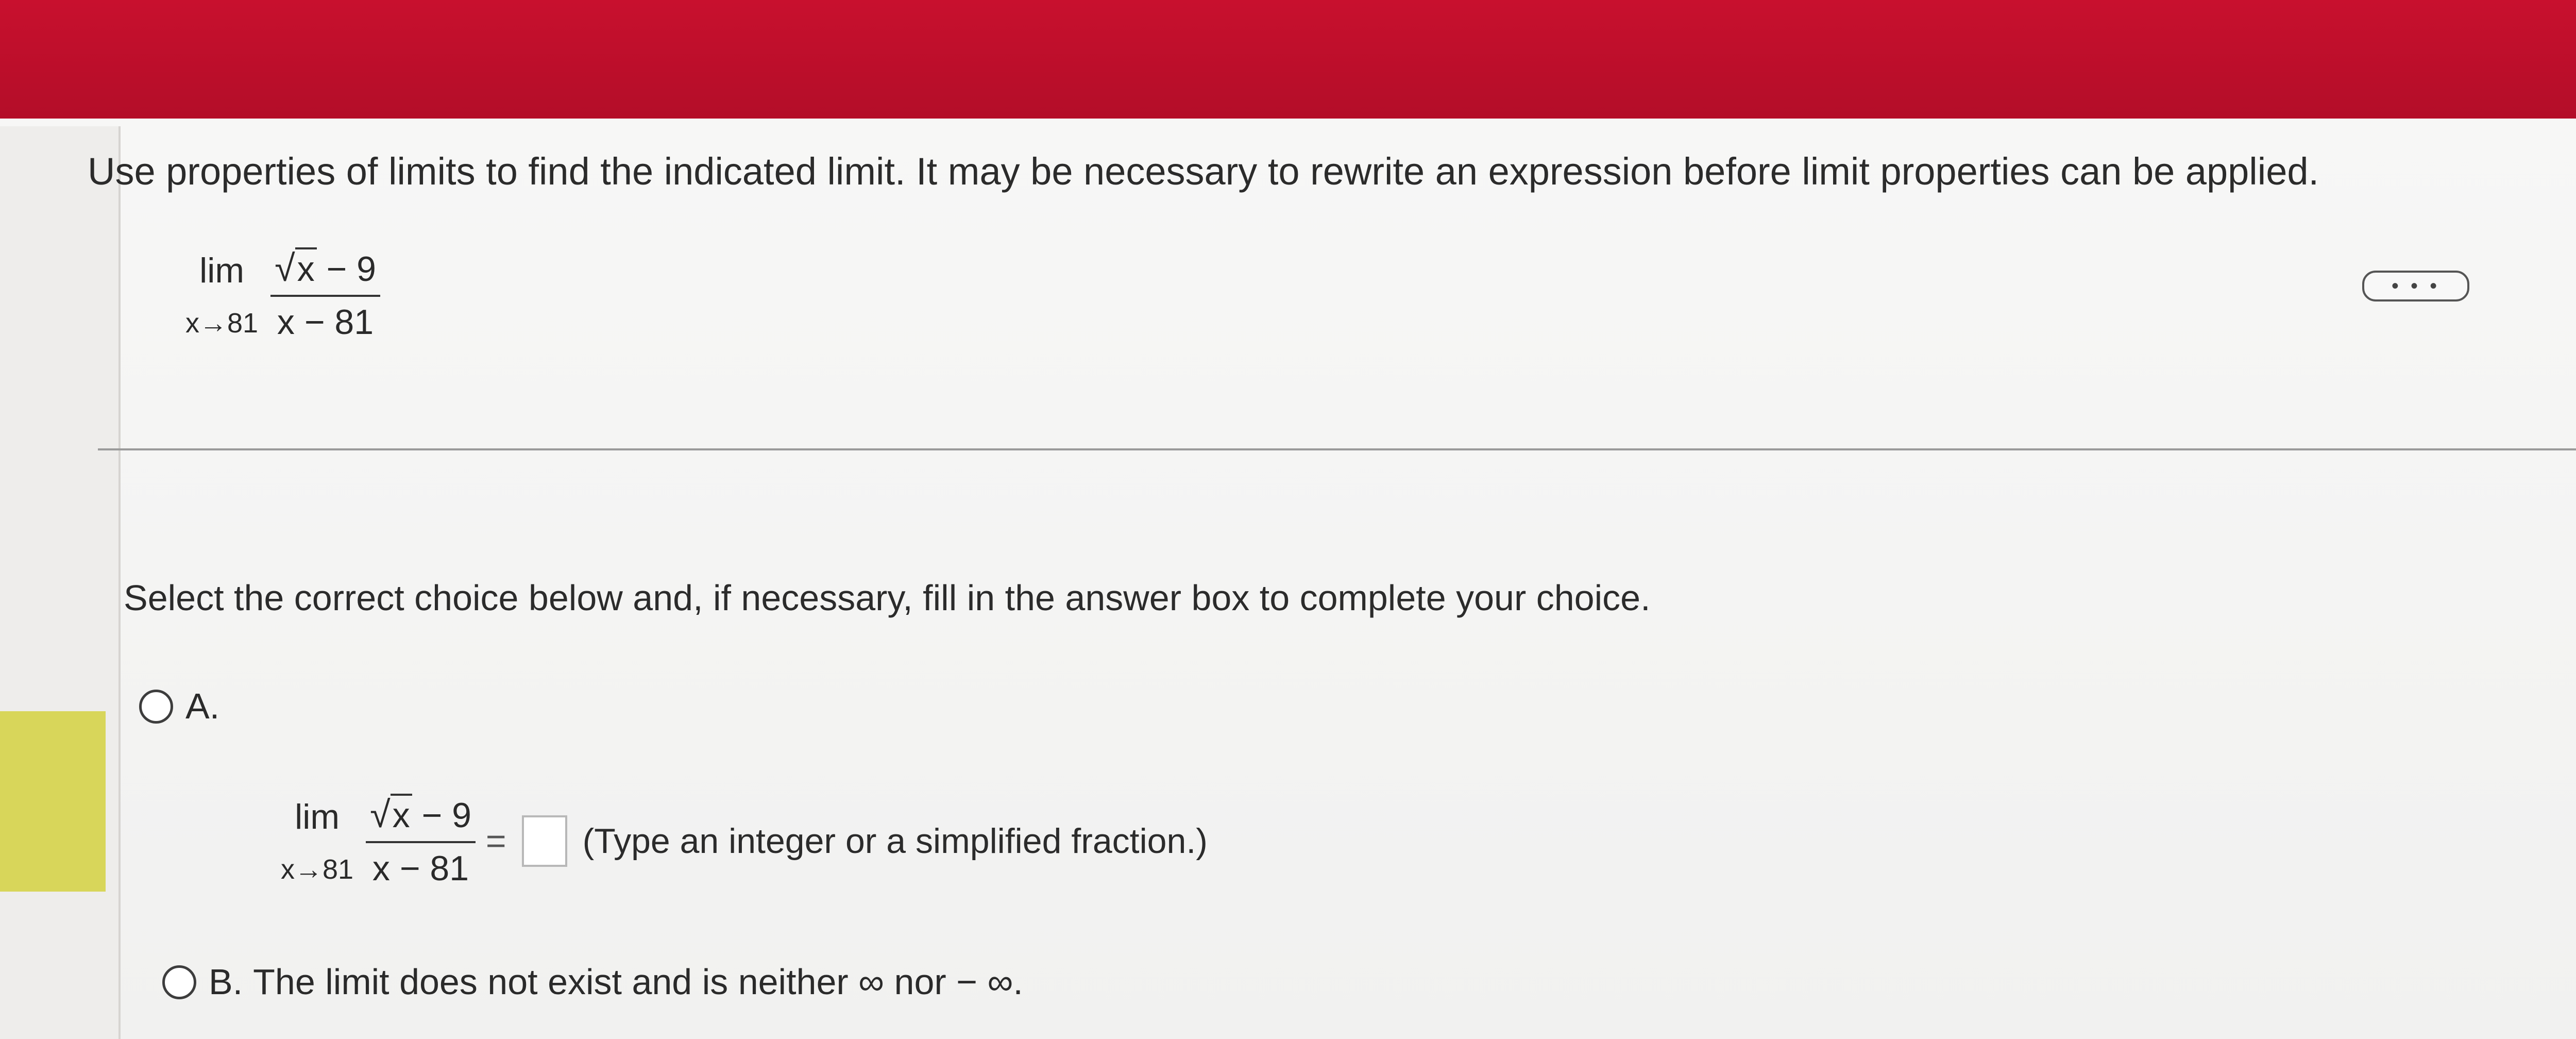  What do you see at coordinates (60, 582) in the screenshot?
I see `left-gutter` at bounding box center [60, 582].